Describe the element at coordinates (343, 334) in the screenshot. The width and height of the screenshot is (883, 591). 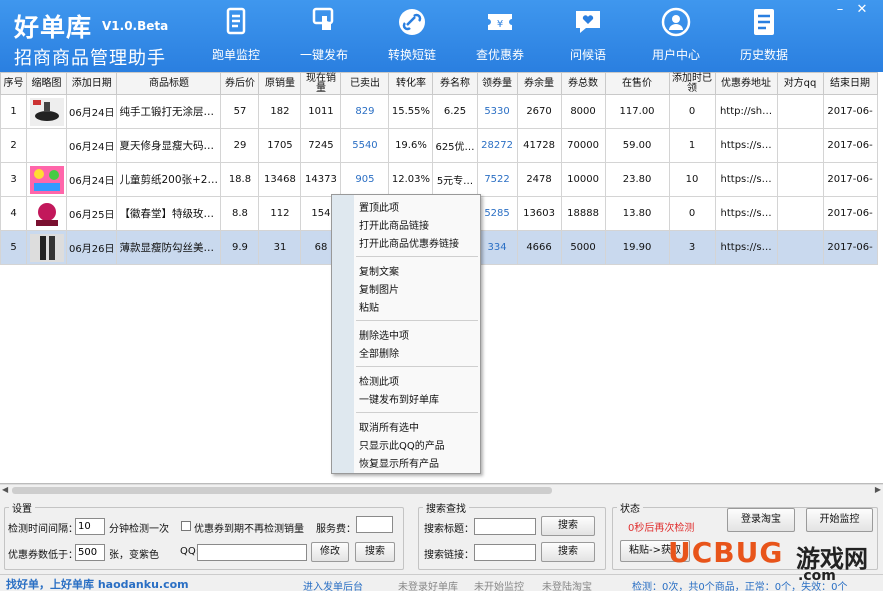
I see `context-menu-gutter` at that location.